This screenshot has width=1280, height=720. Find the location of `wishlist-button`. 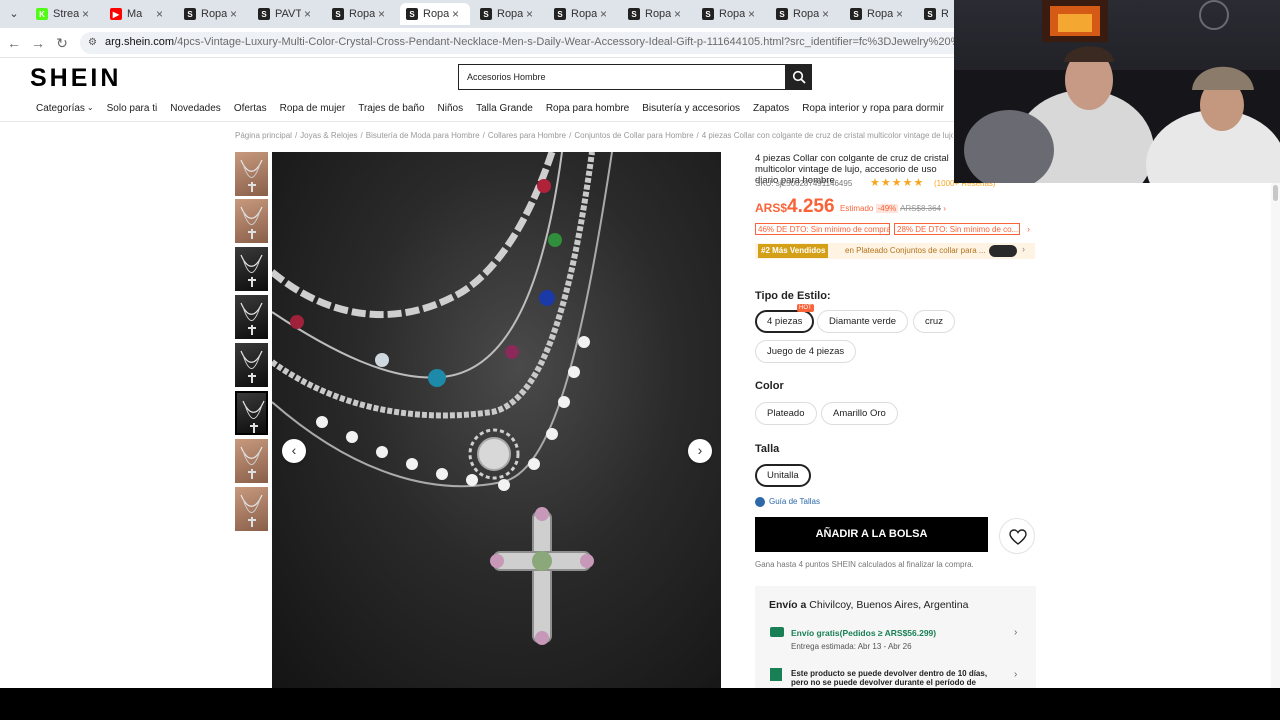

wishlist-button is located at coordinates (1017, 536).